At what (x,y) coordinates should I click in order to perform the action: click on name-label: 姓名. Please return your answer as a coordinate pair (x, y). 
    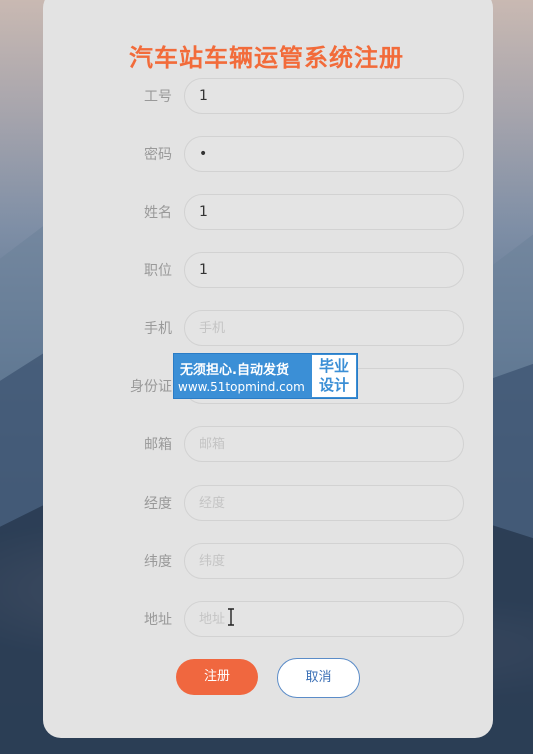
    Looking at the image, I should click on (158, 213).